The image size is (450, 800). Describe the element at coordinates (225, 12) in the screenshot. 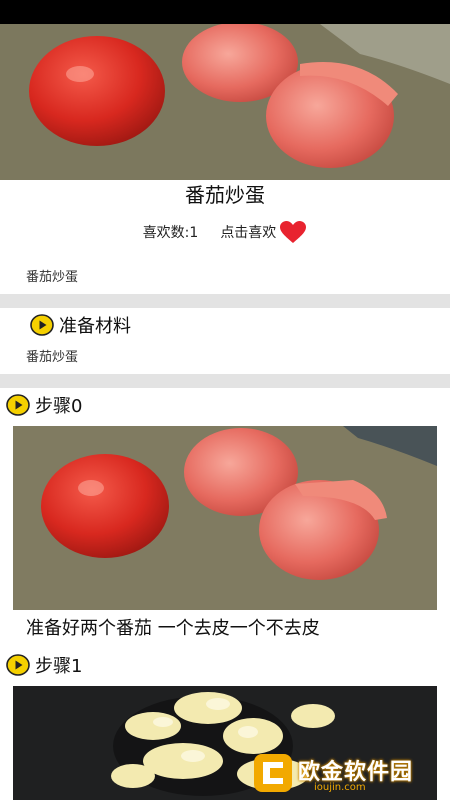

I see `status-bar` at that location.